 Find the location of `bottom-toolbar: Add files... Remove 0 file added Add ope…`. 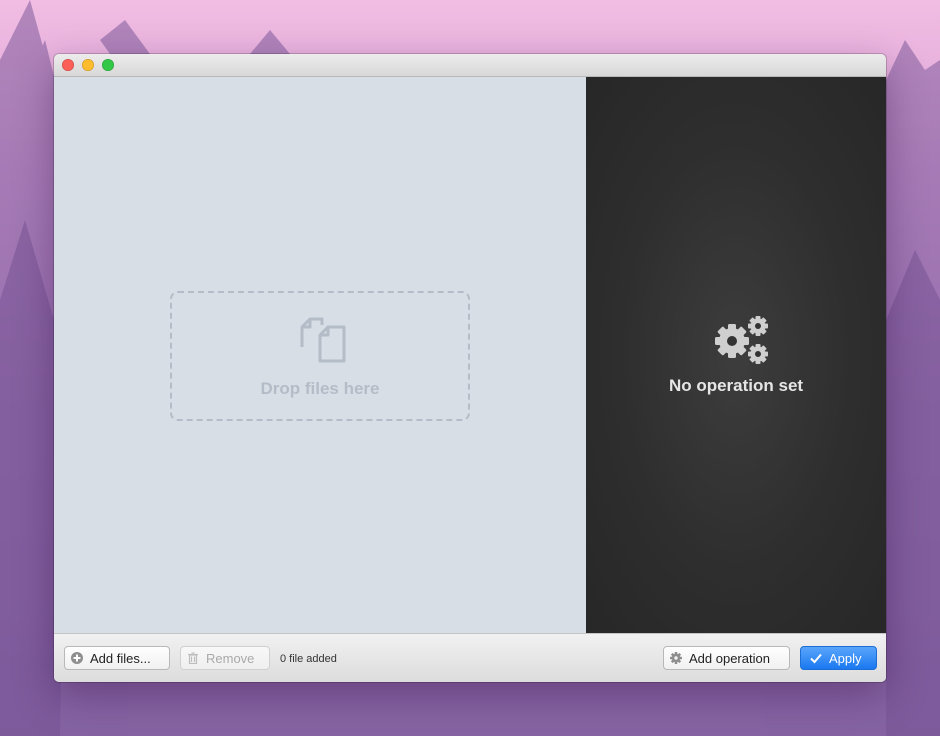

bottom-toolbar: Add files... Remove 0 file added Add ope… is located at coordinates (470, 657).